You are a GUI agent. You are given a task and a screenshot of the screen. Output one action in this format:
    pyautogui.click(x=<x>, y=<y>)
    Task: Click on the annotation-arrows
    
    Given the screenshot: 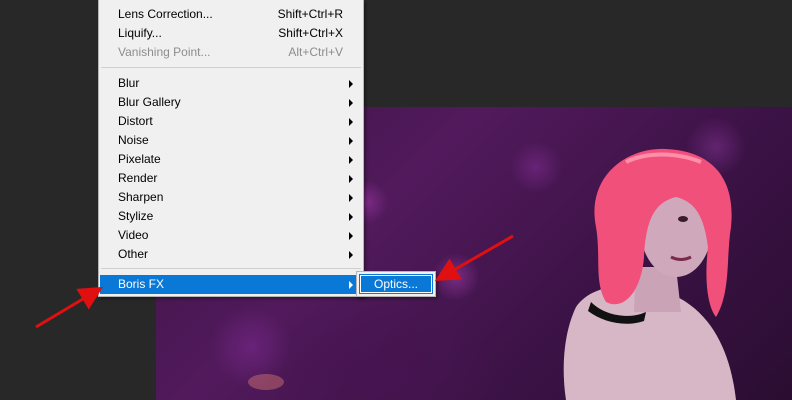 What is the action you would take?
    pyautogui.click(x=274, y=281)
    